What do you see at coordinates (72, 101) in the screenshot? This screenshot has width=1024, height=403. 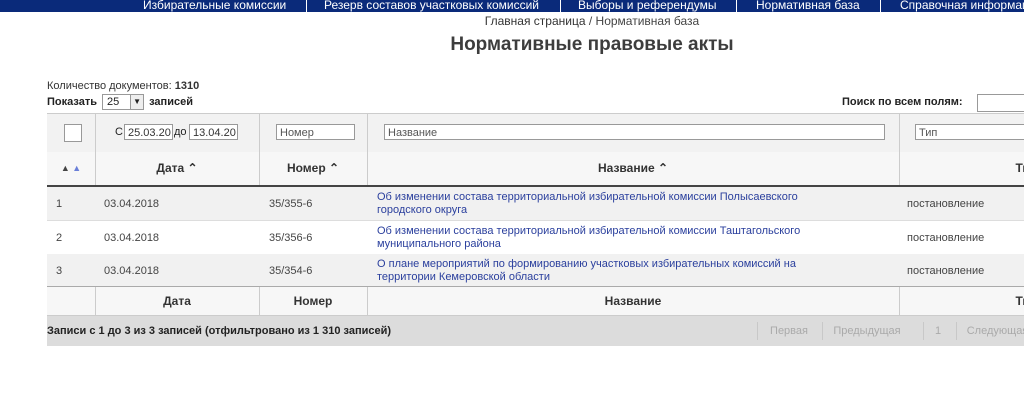 I see `page-length-label-before: Показать` at bounding box center [72, 101].